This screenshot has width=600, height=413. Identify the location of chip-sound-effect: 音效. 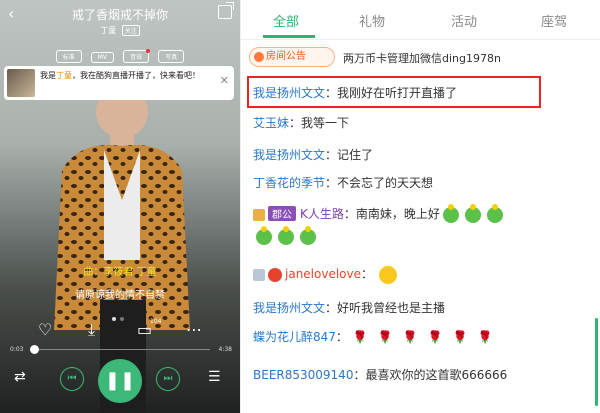
(137, 56).